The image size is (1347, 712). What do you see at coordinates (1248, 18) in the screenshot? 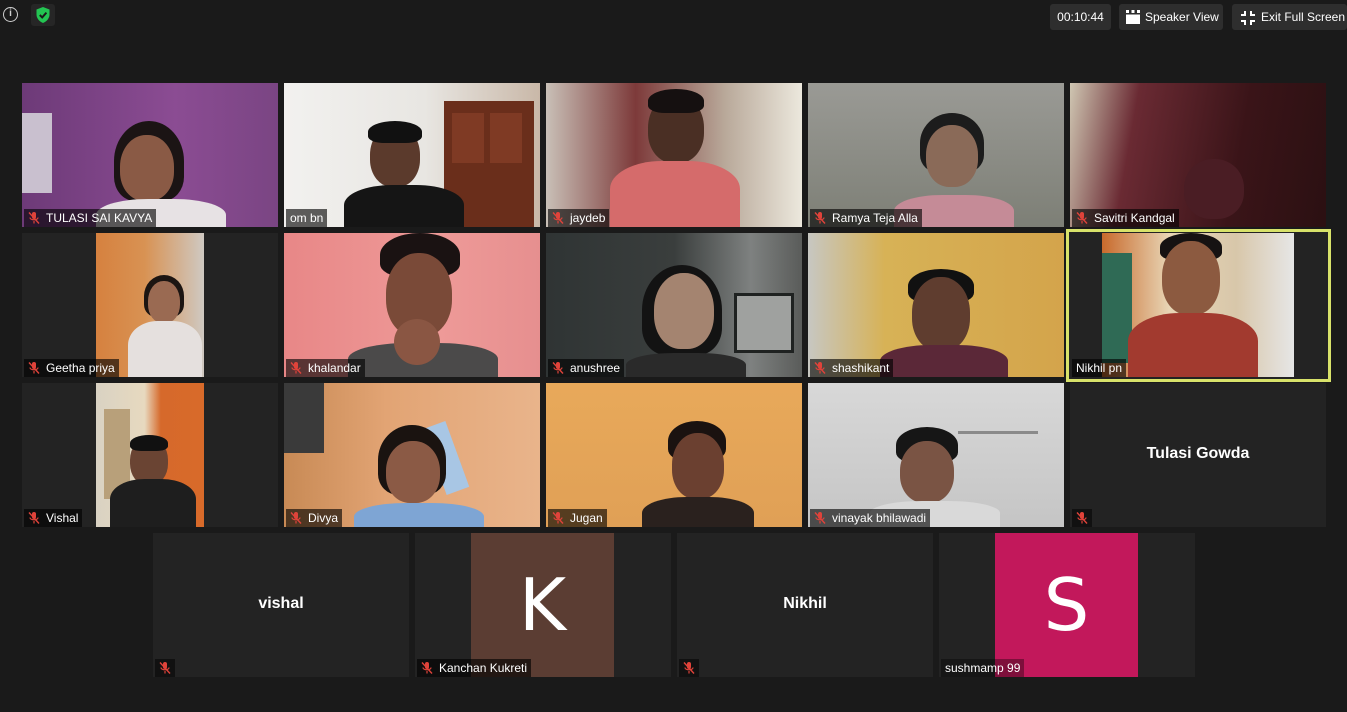
I see `exit-full-screen-icon` at bounding box center [1248, 18].